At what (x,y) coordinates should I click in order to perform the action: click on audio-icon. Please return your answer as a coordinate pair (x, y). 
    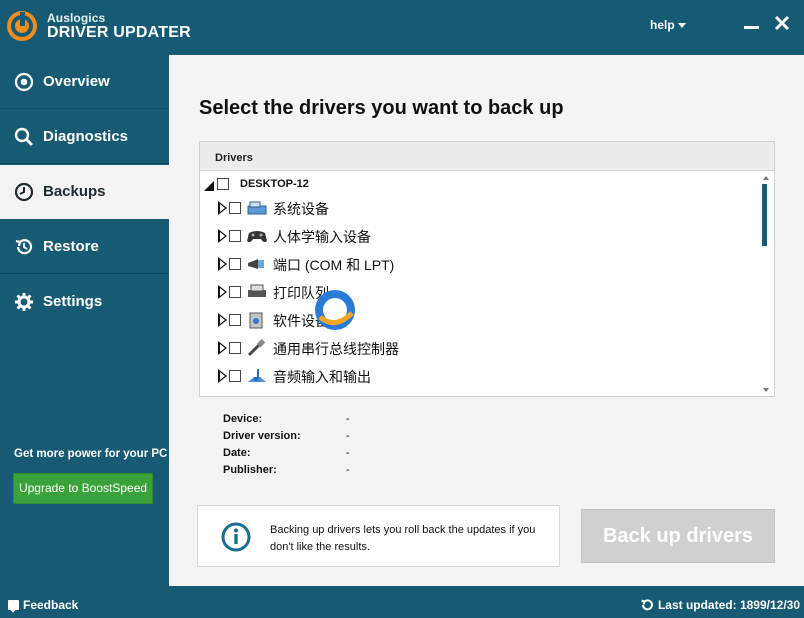
    Looking at the image, I should click on (257, 376).